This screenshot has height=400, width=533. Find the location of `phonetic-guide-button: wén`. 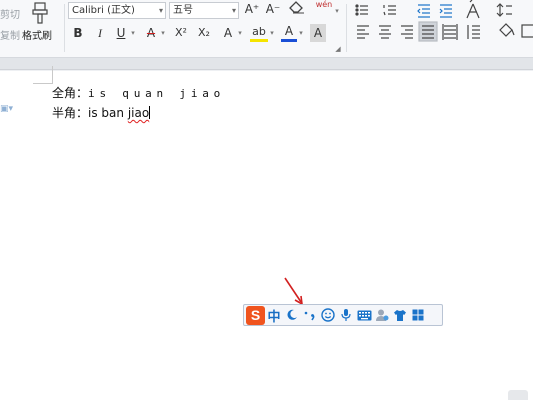

phonetic-guide-button: wén is located at coordinates (324, 9).